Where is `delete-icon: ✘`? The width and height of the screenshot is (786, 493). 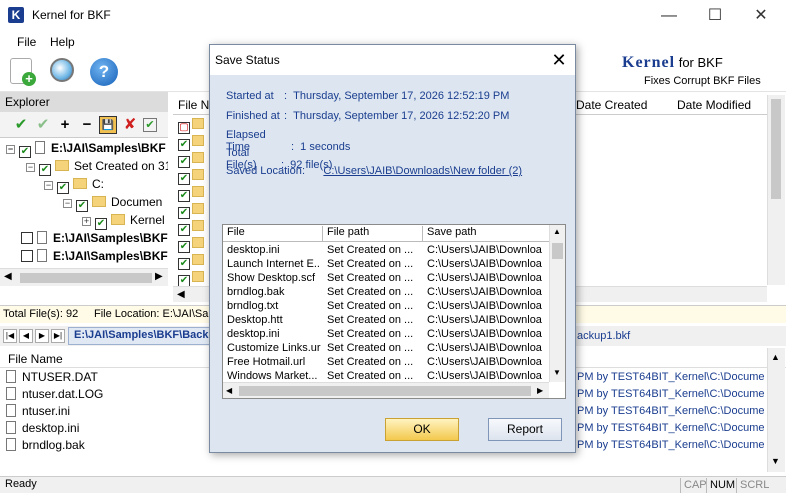 delete-icon: ✘ is located at coordinates (130, 125).